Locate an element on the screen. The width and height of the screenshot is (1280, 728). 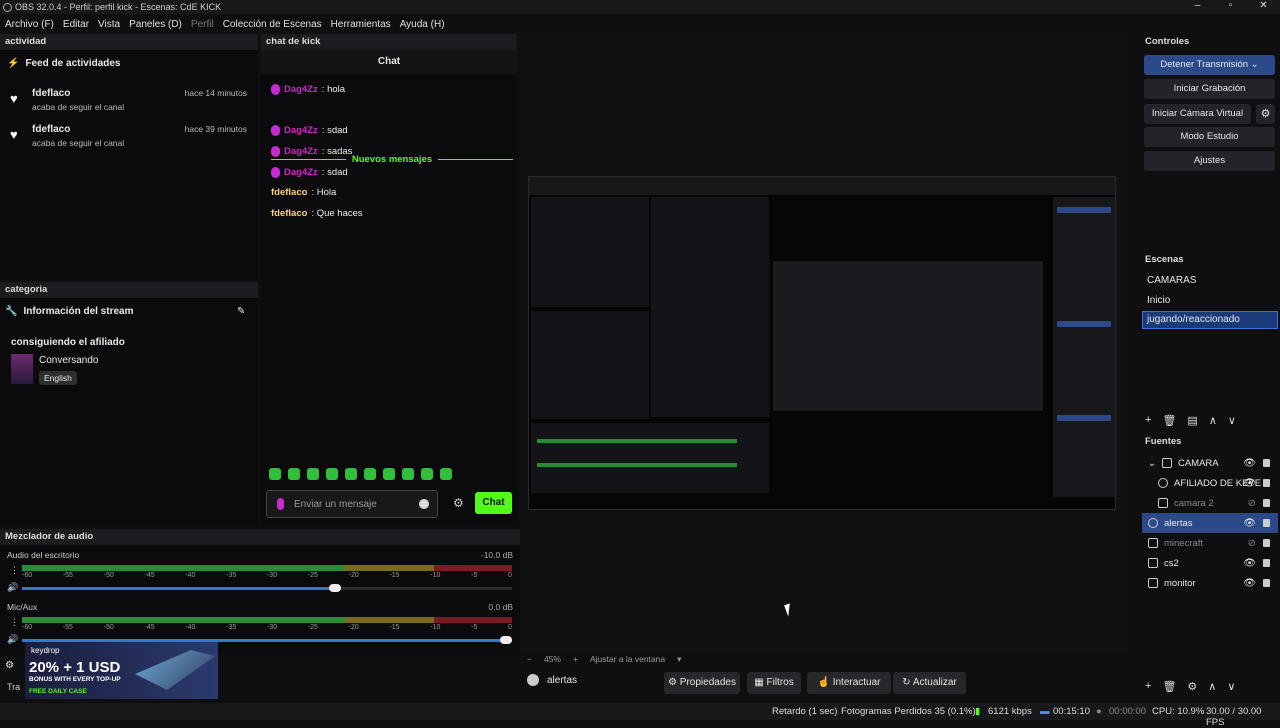
close-button: ✕ is located at coordinates (1263, 5).